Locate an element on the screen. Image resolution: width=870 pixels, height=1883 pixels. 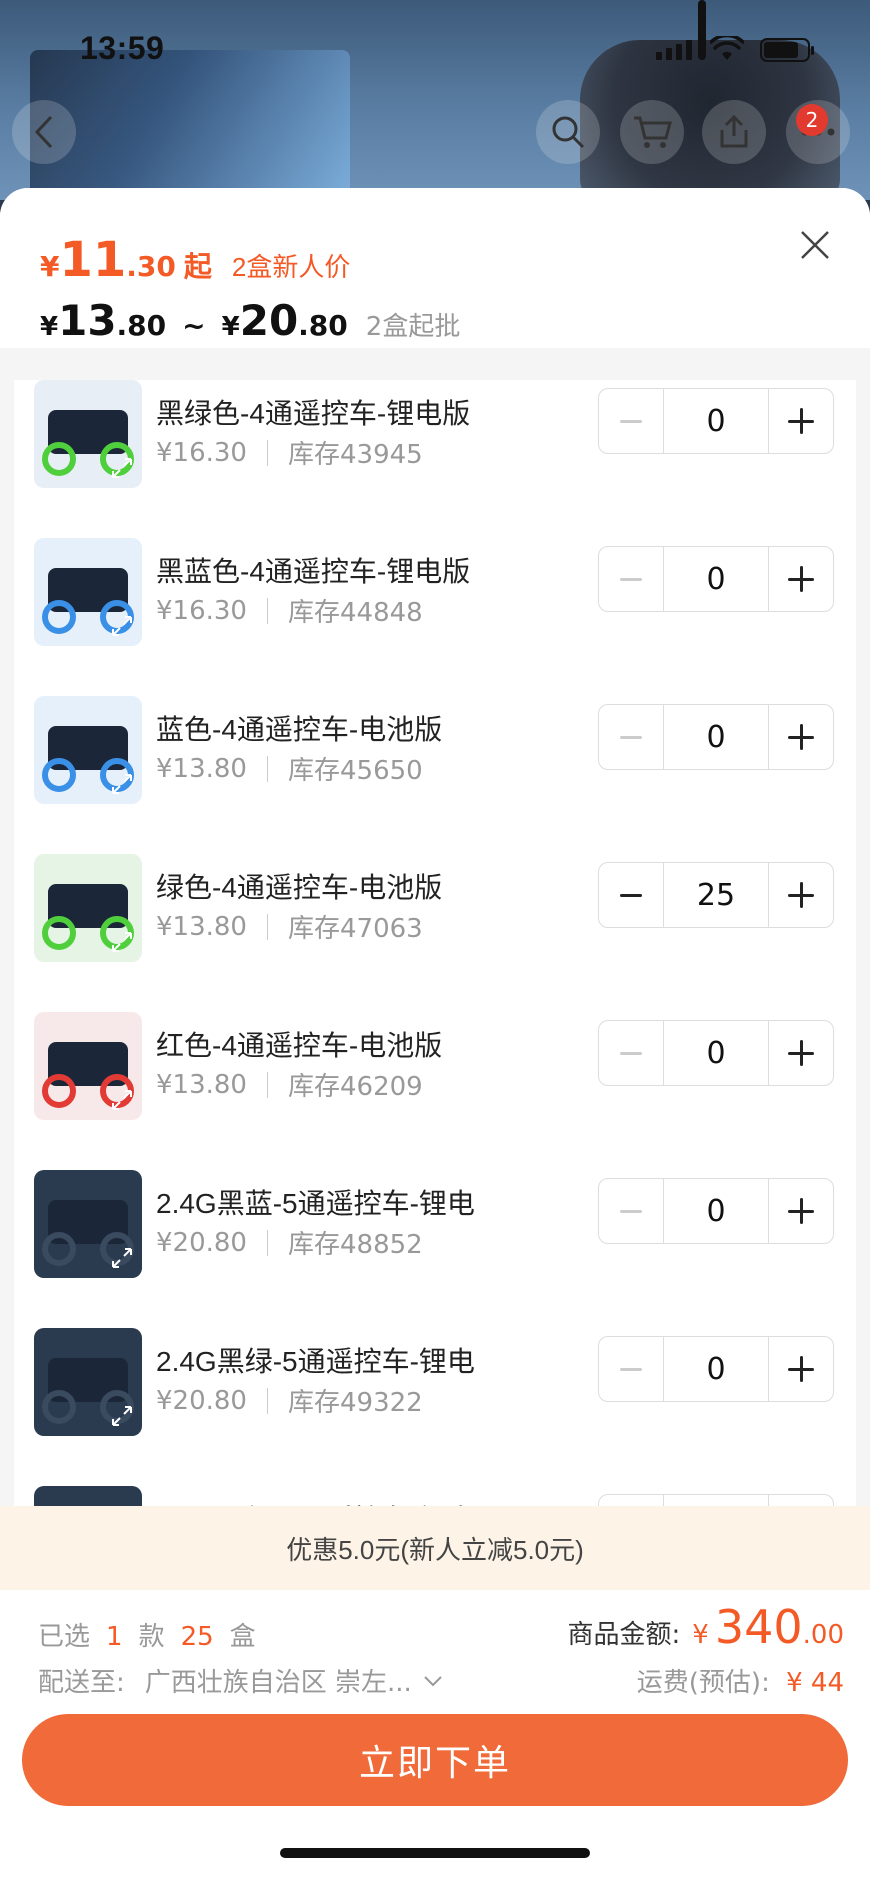
close-icon is located at coordinates (815, 245).